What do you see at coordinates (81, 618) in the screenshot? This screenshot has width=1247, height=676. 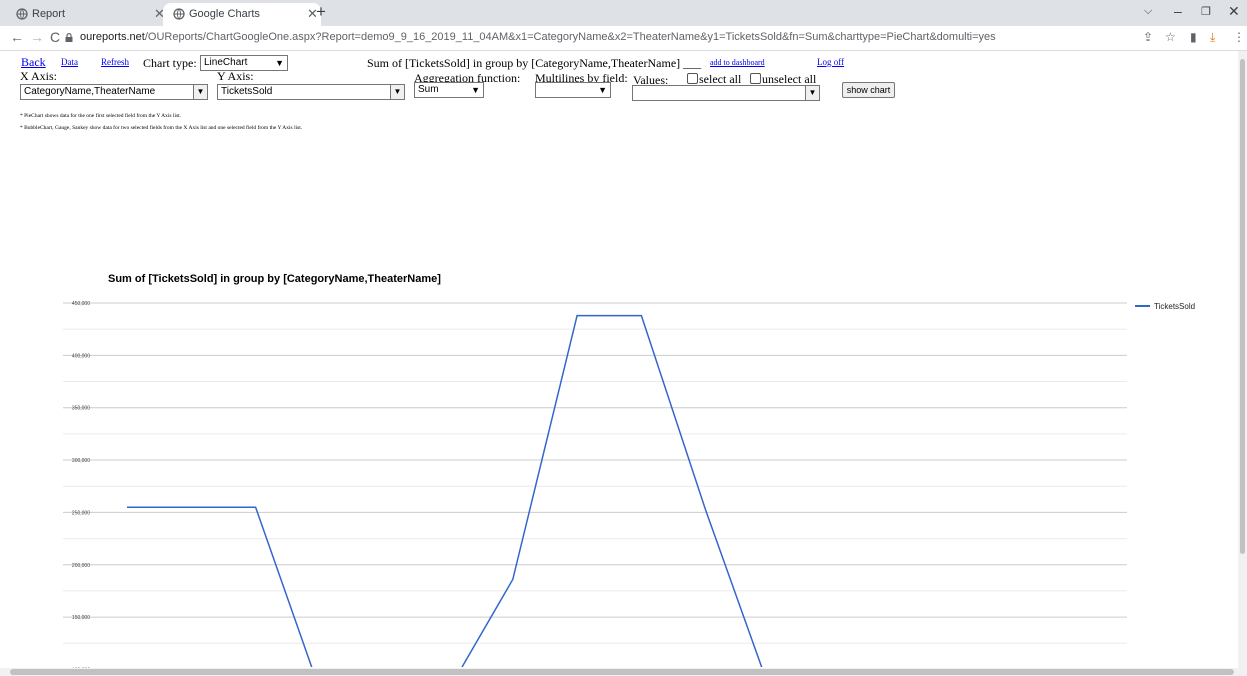 I see `y-tick-label: 150,000` at bounding box center [81, 618].